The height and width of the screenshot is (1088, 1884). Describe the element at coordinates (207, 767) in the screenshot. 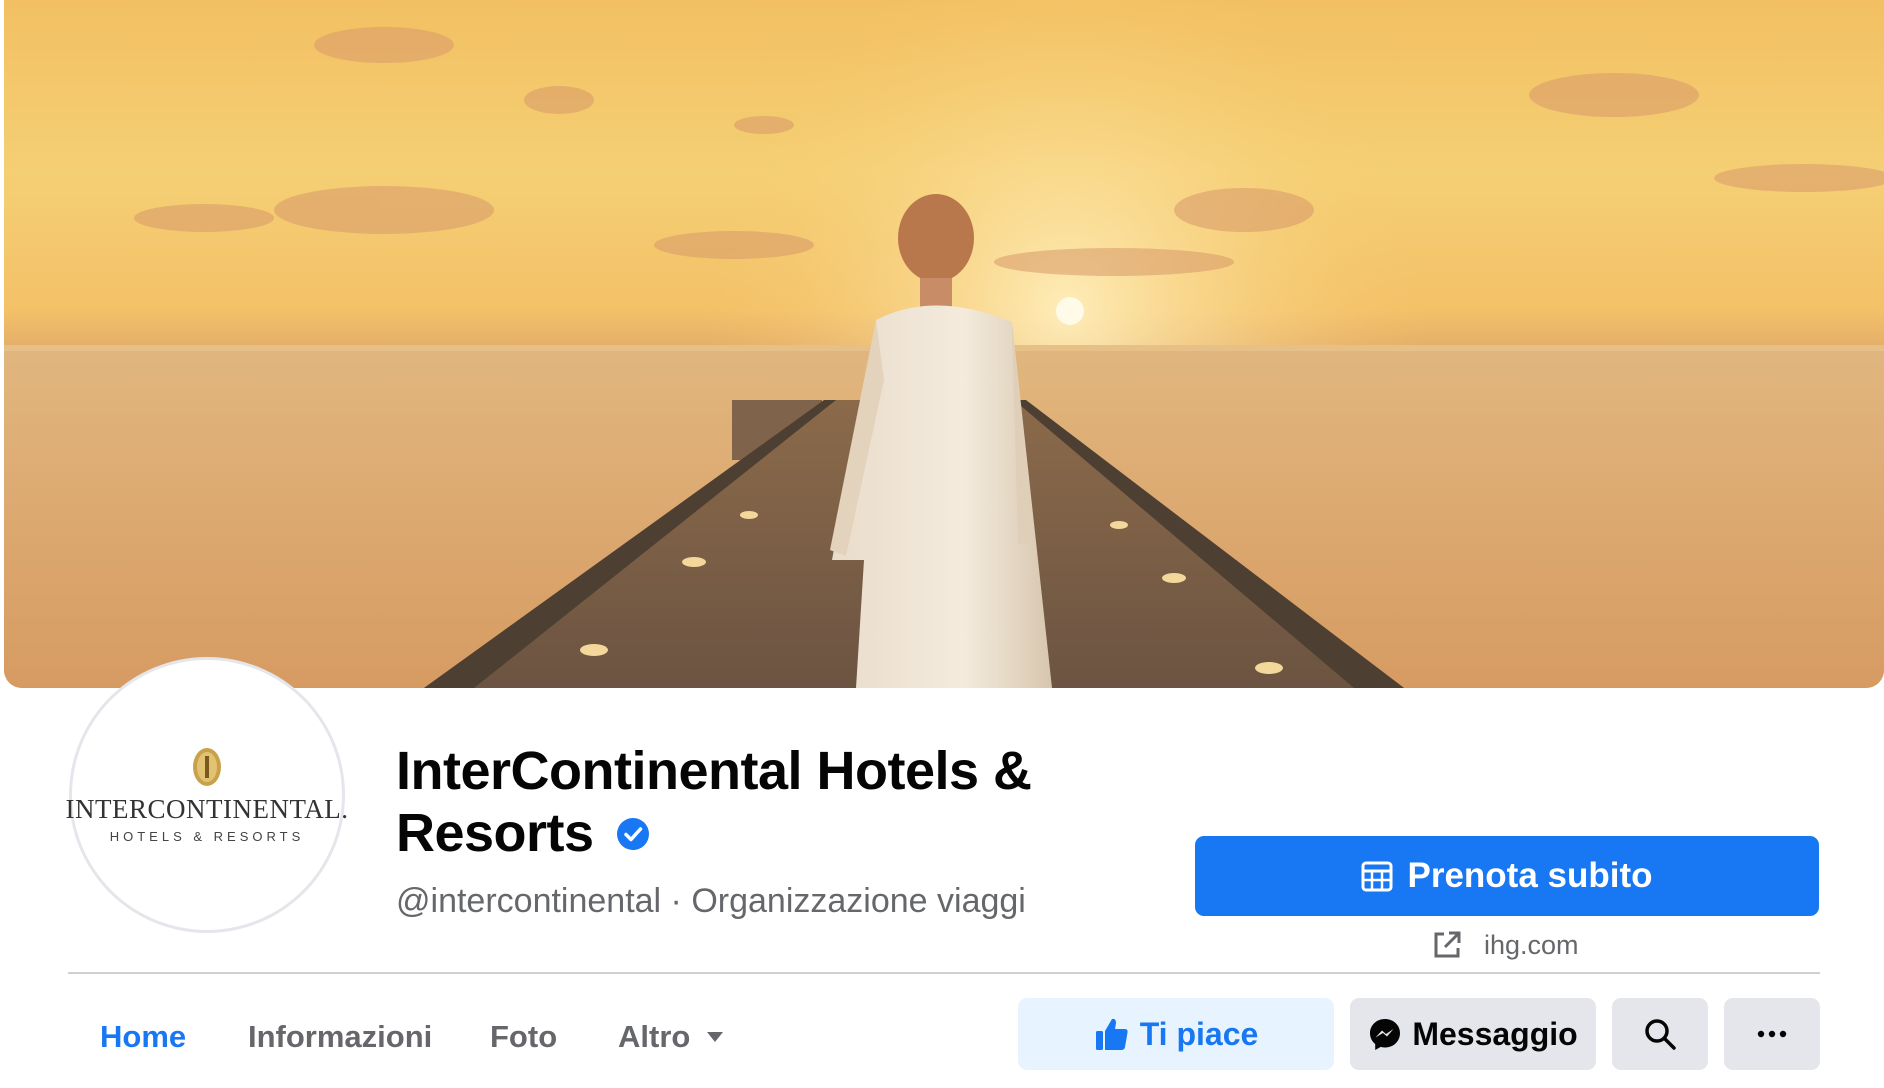

I see `intercontinental-emblem-icon` at that location.